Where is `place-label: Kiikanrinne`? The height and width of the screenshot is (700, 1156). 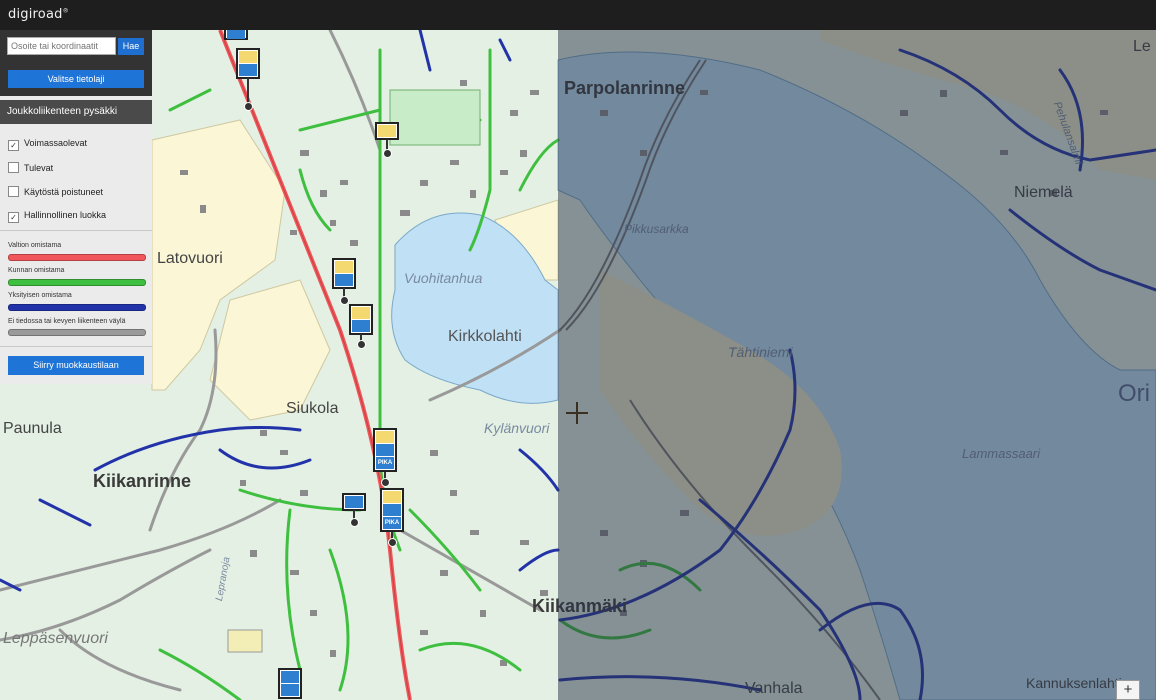
place-label: Kiikanrinne is located at coordinates (142, 481).